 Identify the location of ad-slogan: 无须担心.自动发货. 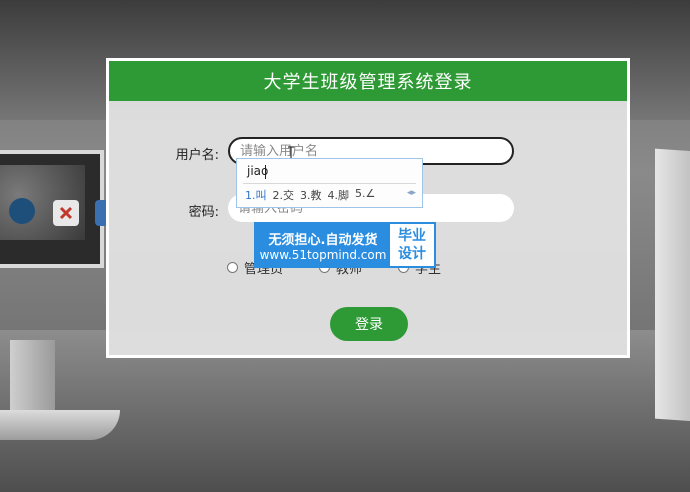
(323, 240).